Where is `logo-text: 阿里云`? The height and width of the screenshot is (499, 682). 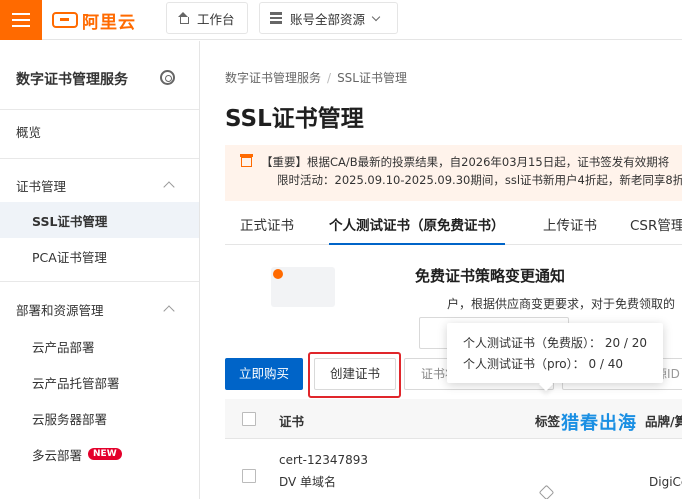
logo-text: 阿里云 is located at coordinates (109, 22).